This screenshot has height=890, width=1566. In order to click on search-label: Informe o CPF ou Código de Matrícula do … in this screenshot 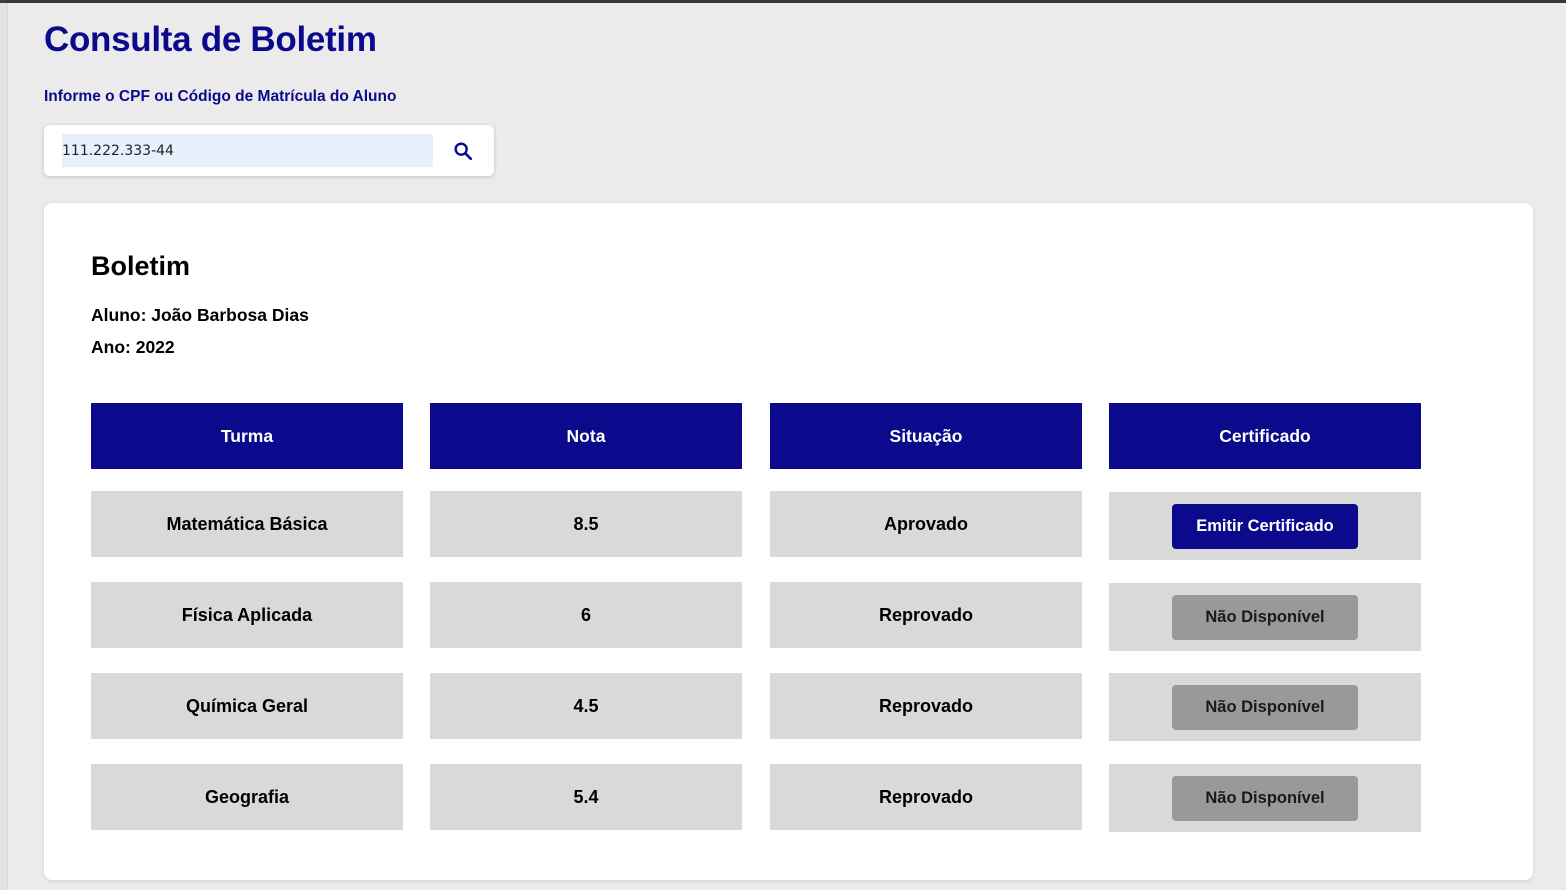, I will do `click(220, 96)`.